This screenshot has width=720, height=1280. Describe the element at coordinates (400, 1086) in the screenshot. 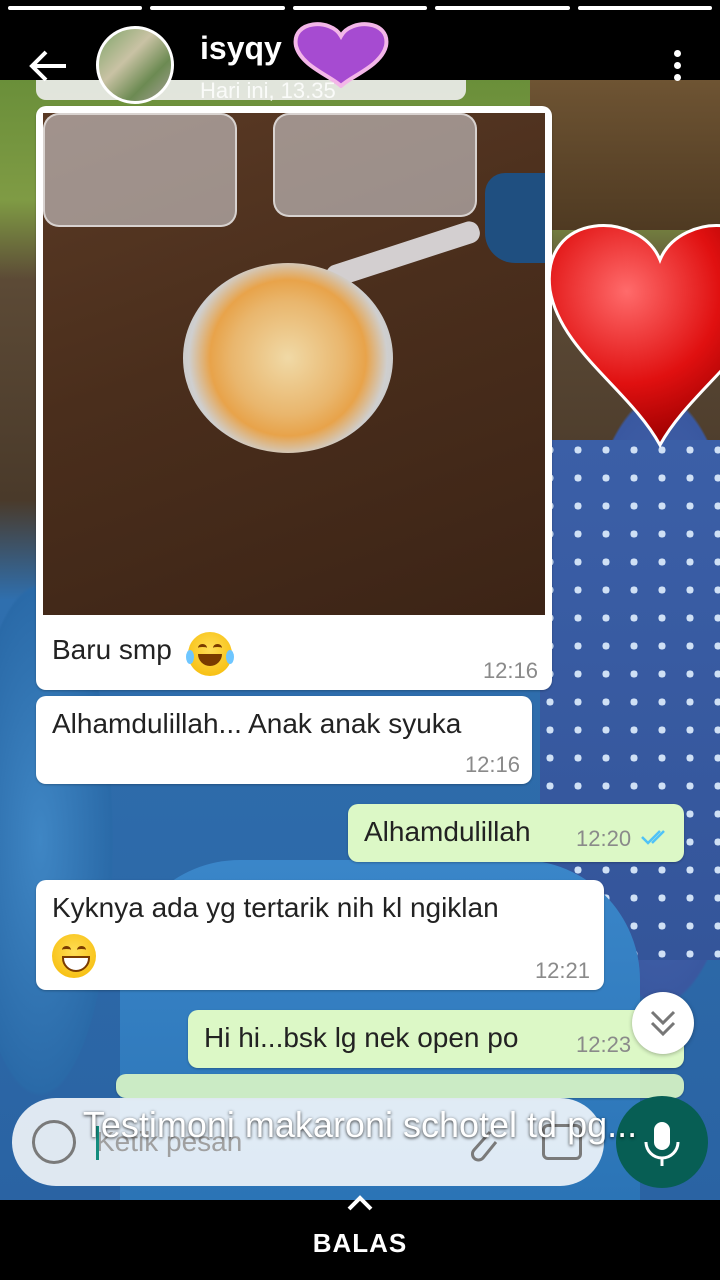

I see `partial-next-bubble` at that location.